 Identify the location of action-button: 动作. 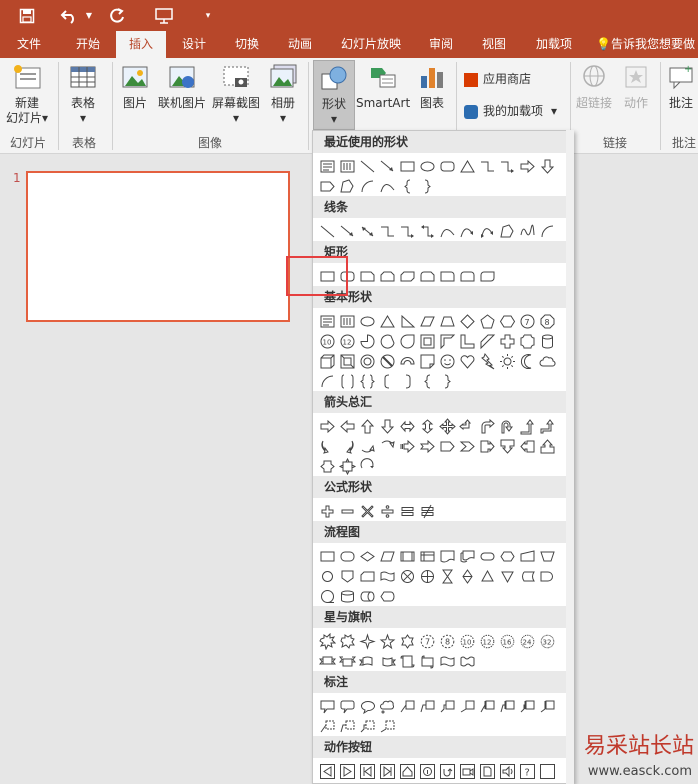
(636, 86).